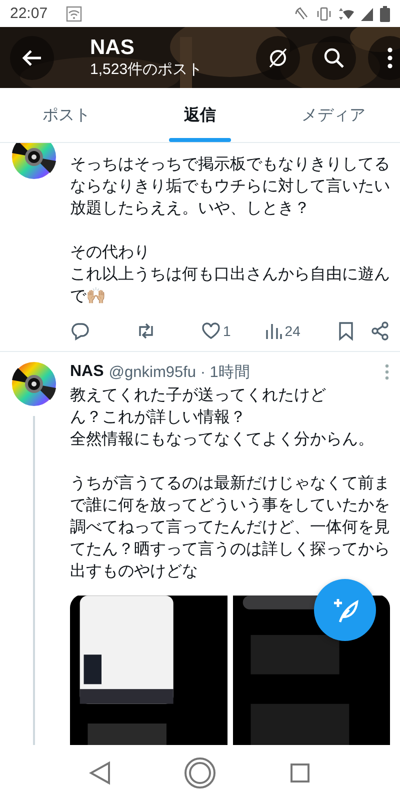 The height and width of the screenshot is (800, 400). What do you see at coordinates (390, 57) in the screenshot?
I see `more-icon` at bounding box center [390, 57].